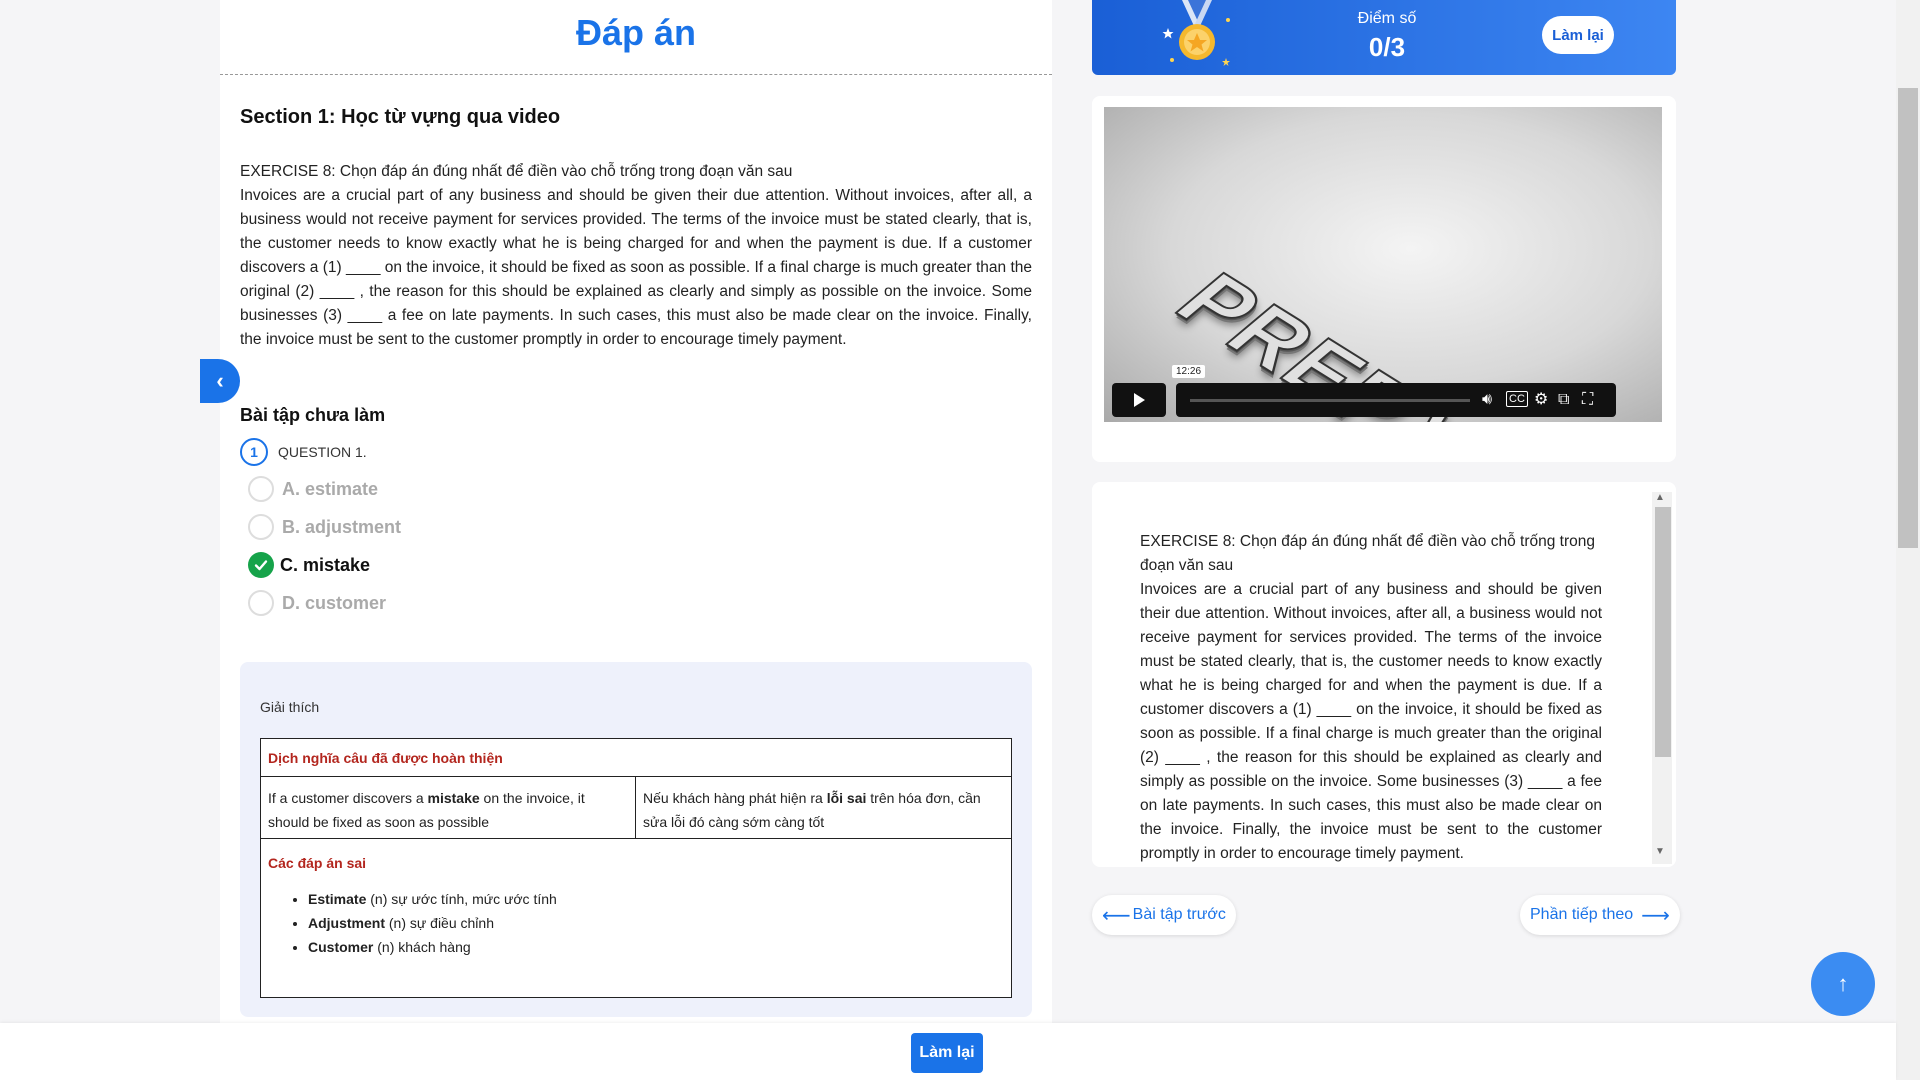  I want to click on captions-icon: CC, so click(1517, 399).